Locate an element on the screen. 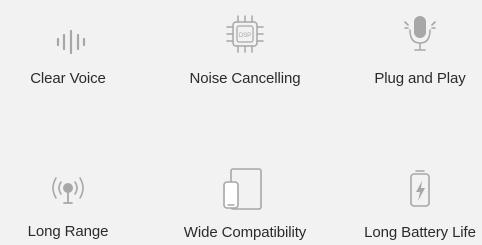 Image resolution: width=482 pixels, height=245 pixels. devices-icon is located at coordinates (242, 189).